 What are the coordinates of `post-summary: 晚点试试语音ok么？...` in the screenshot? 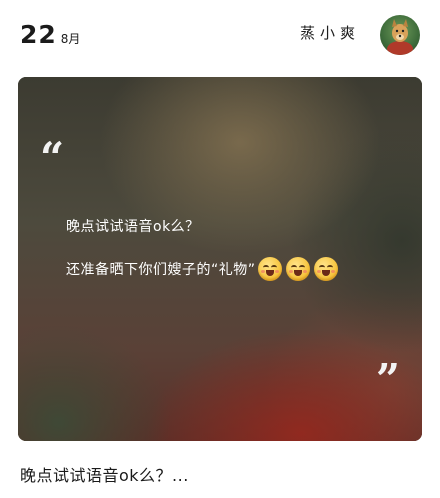 It's located at (104, 474).